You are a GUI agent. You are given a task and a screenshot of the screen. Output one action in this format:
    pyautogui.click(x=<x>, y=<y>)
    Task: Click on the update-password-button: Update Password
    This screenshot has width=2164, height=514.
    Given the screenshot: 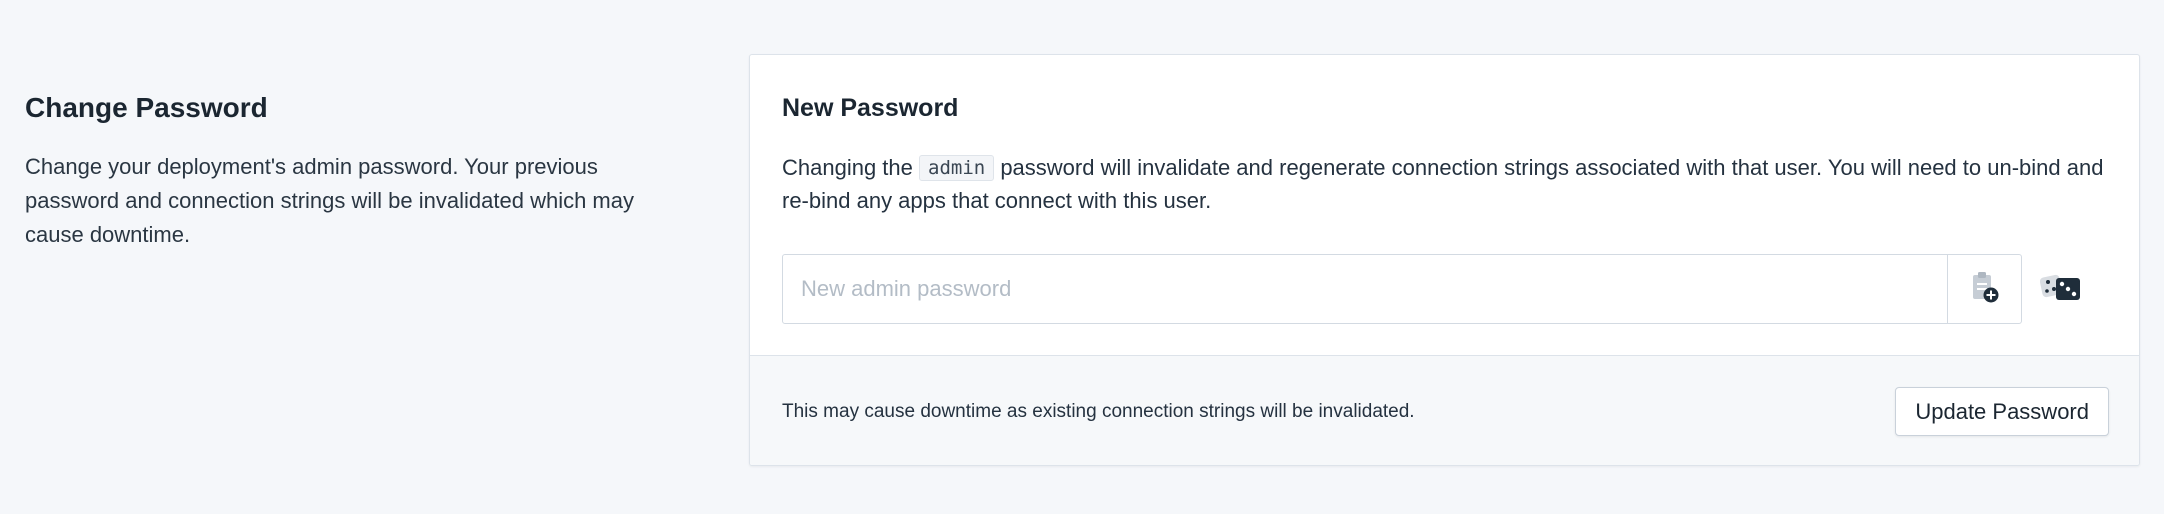 What is the action you would take?
    pyautogui.click(x=2002, y=411)
    